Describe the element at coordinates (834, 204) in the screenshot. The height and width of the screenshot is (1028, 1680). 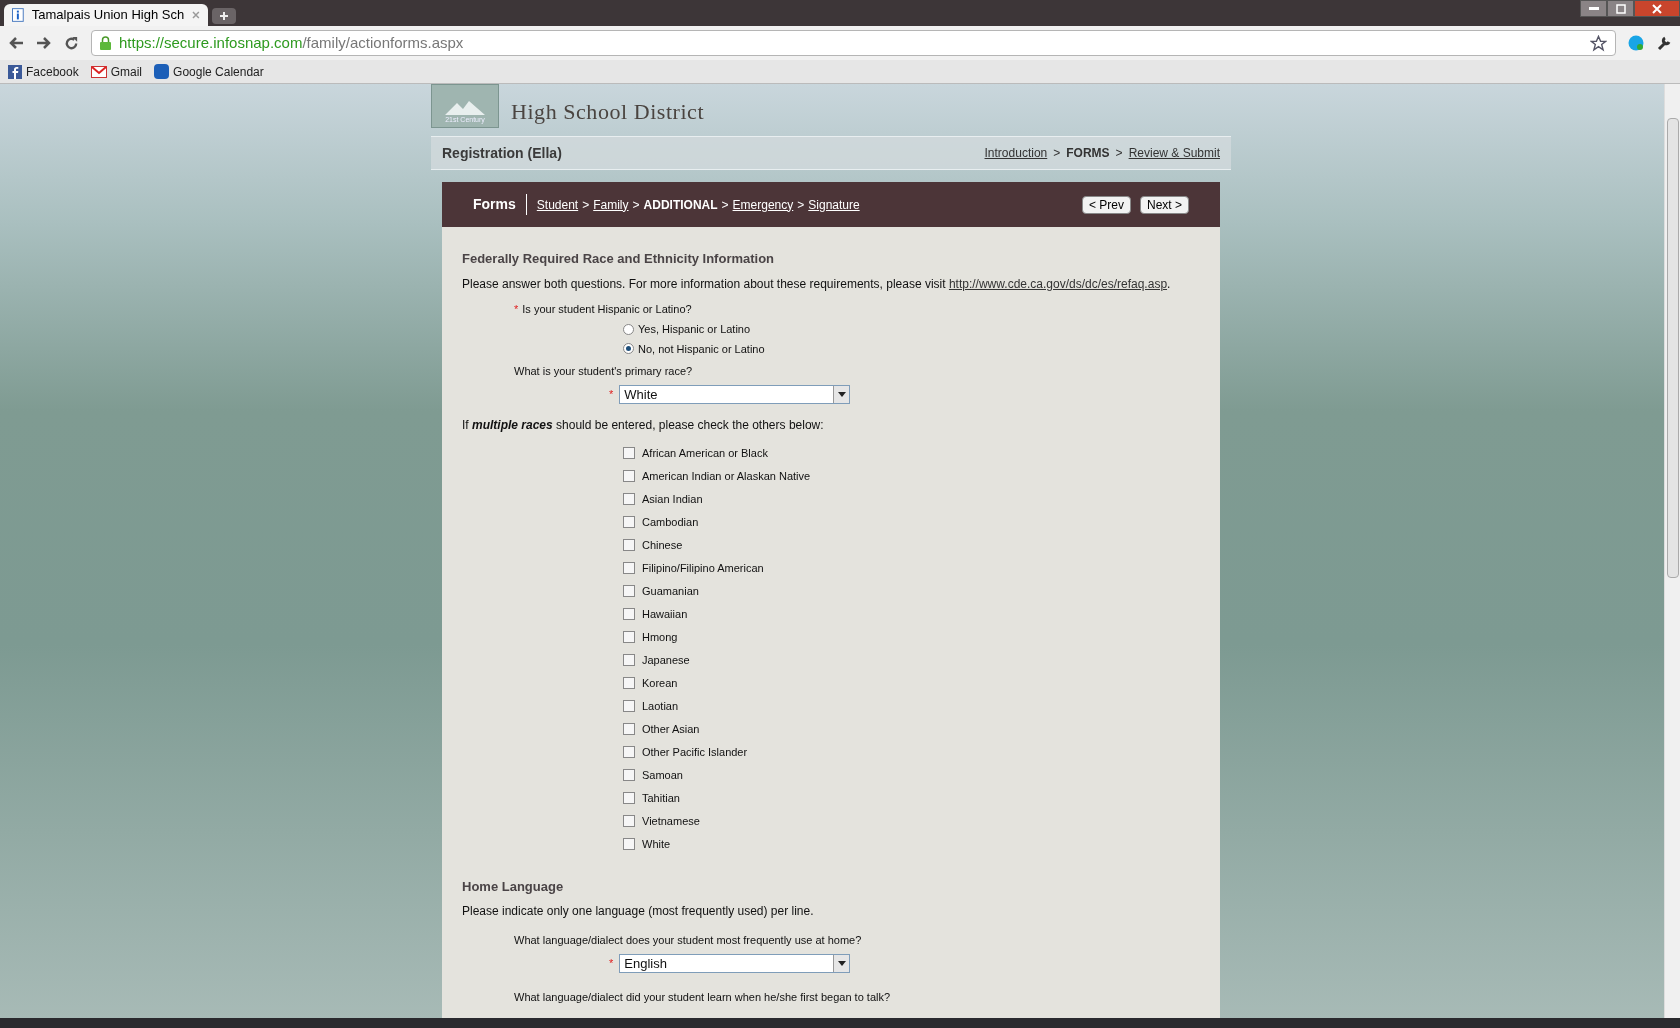
I see `step-link: Signature` at that location.